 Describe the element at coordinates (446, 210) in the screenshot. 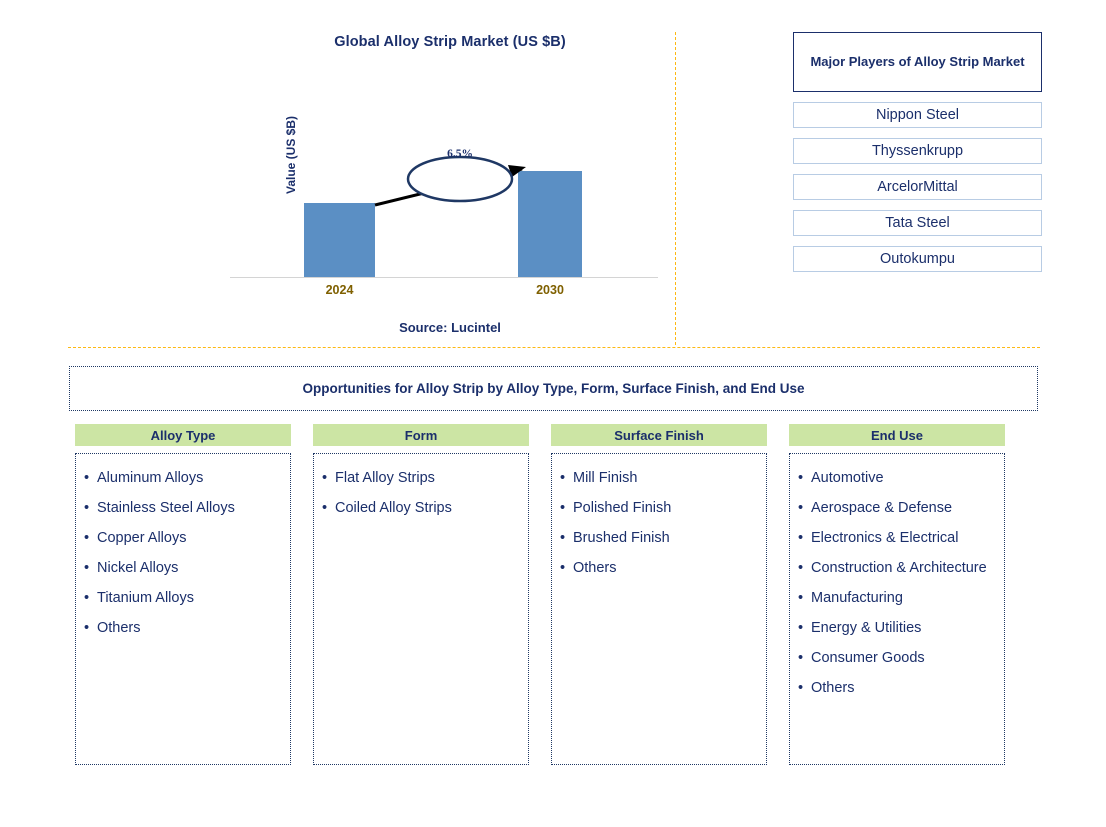

I see `chart-plot-area: 6.5% 2024 2030` at that location.